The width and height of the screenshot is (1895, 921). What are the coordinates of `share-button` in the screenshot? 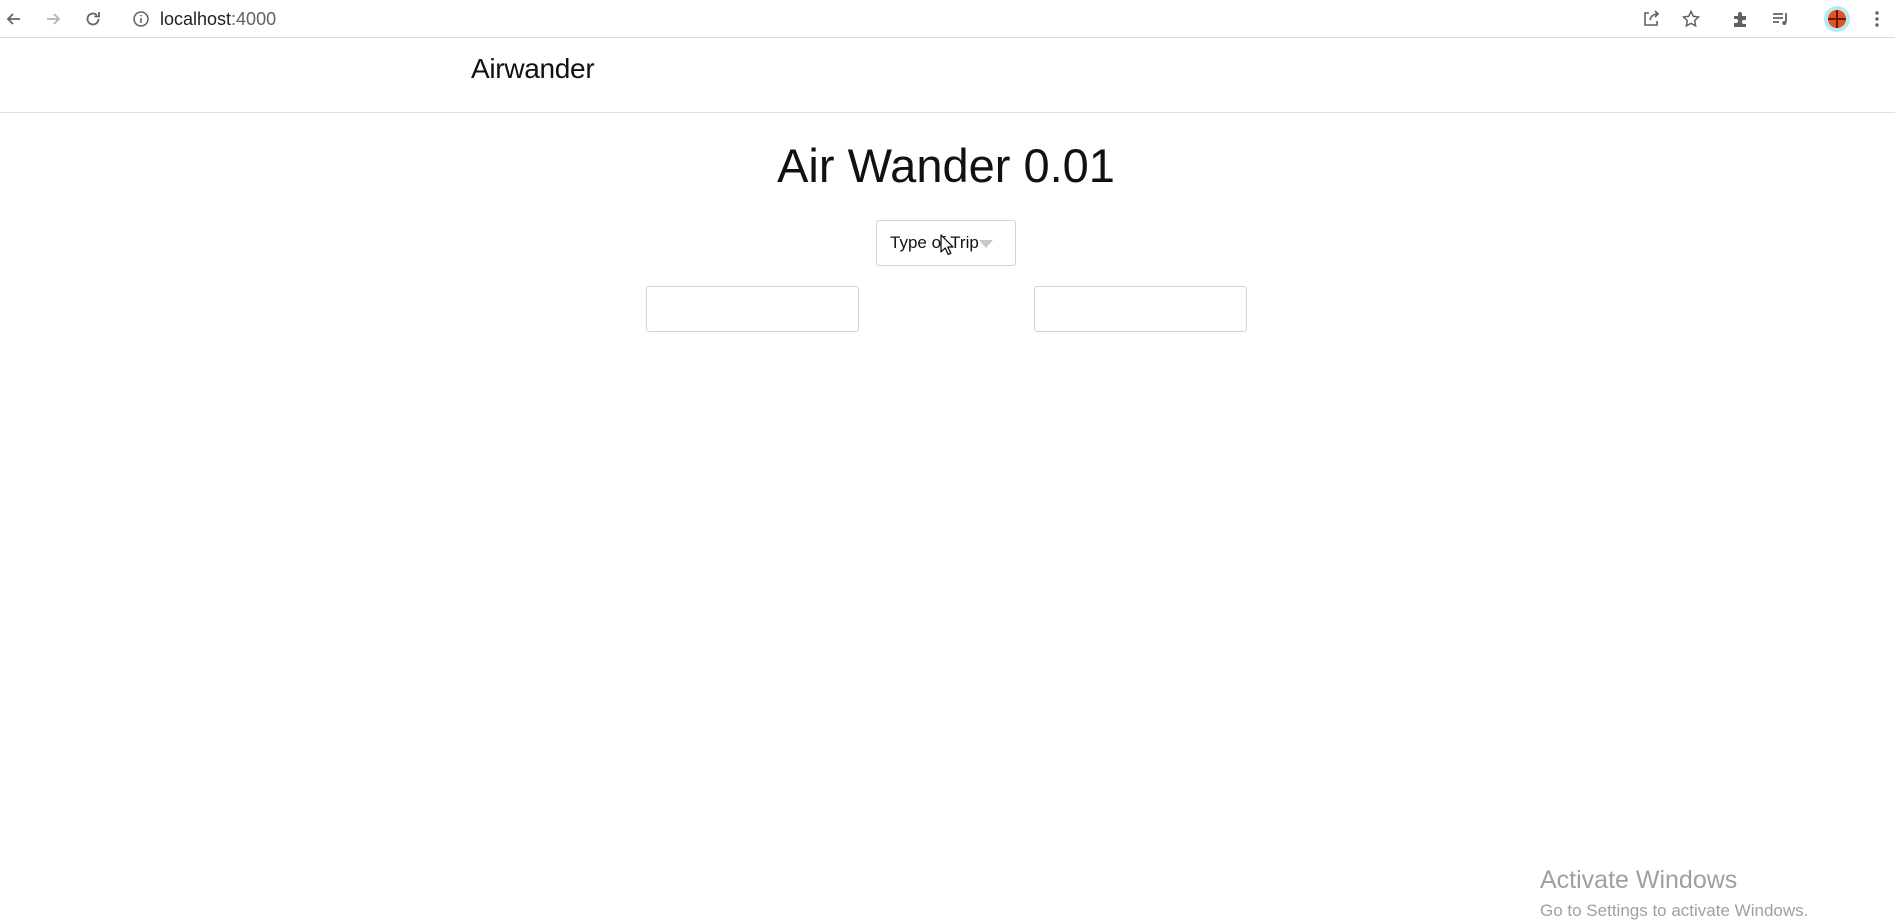 It's located at (1651, 19).